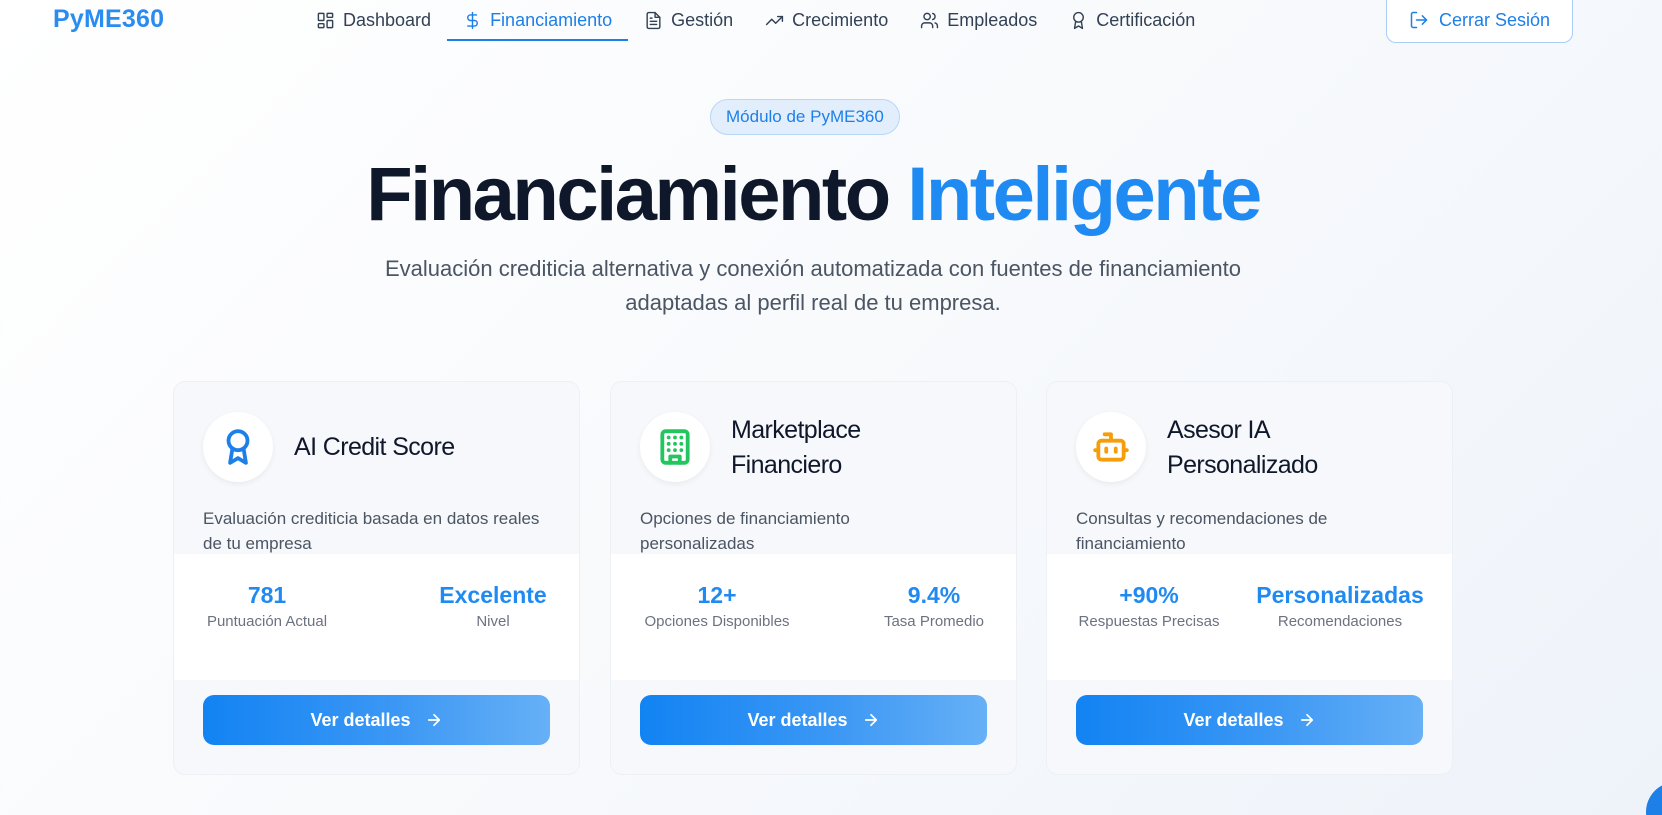 This screenshot has height=815, width=1662. Describe the element at coordinates (1340, 595) in the screenshot. I see `stat-value: Personalizadas` at that location.